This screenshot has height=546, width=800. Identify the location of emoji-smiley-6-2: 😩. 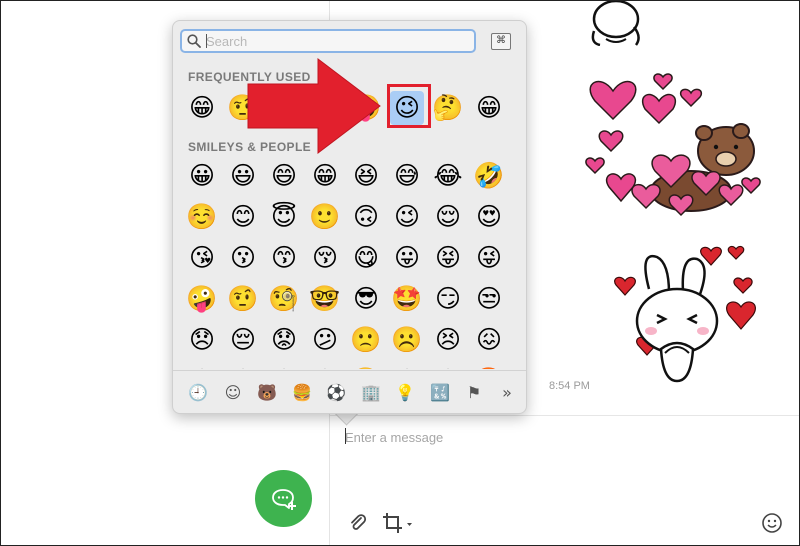
(243, 366).